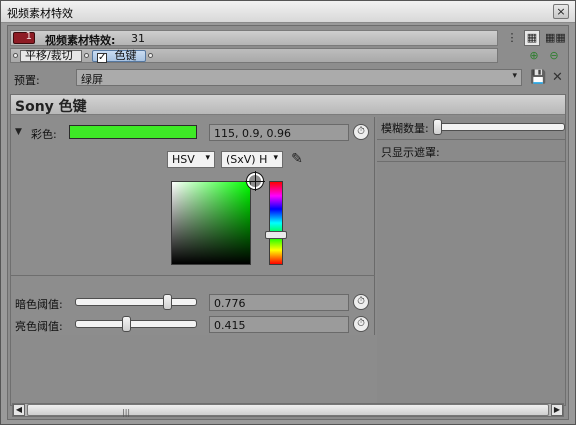 The height and width of the screenshot is (425, 576). I want to click on effects-header: 1 视频素材特效: 31, so click(254, 38).